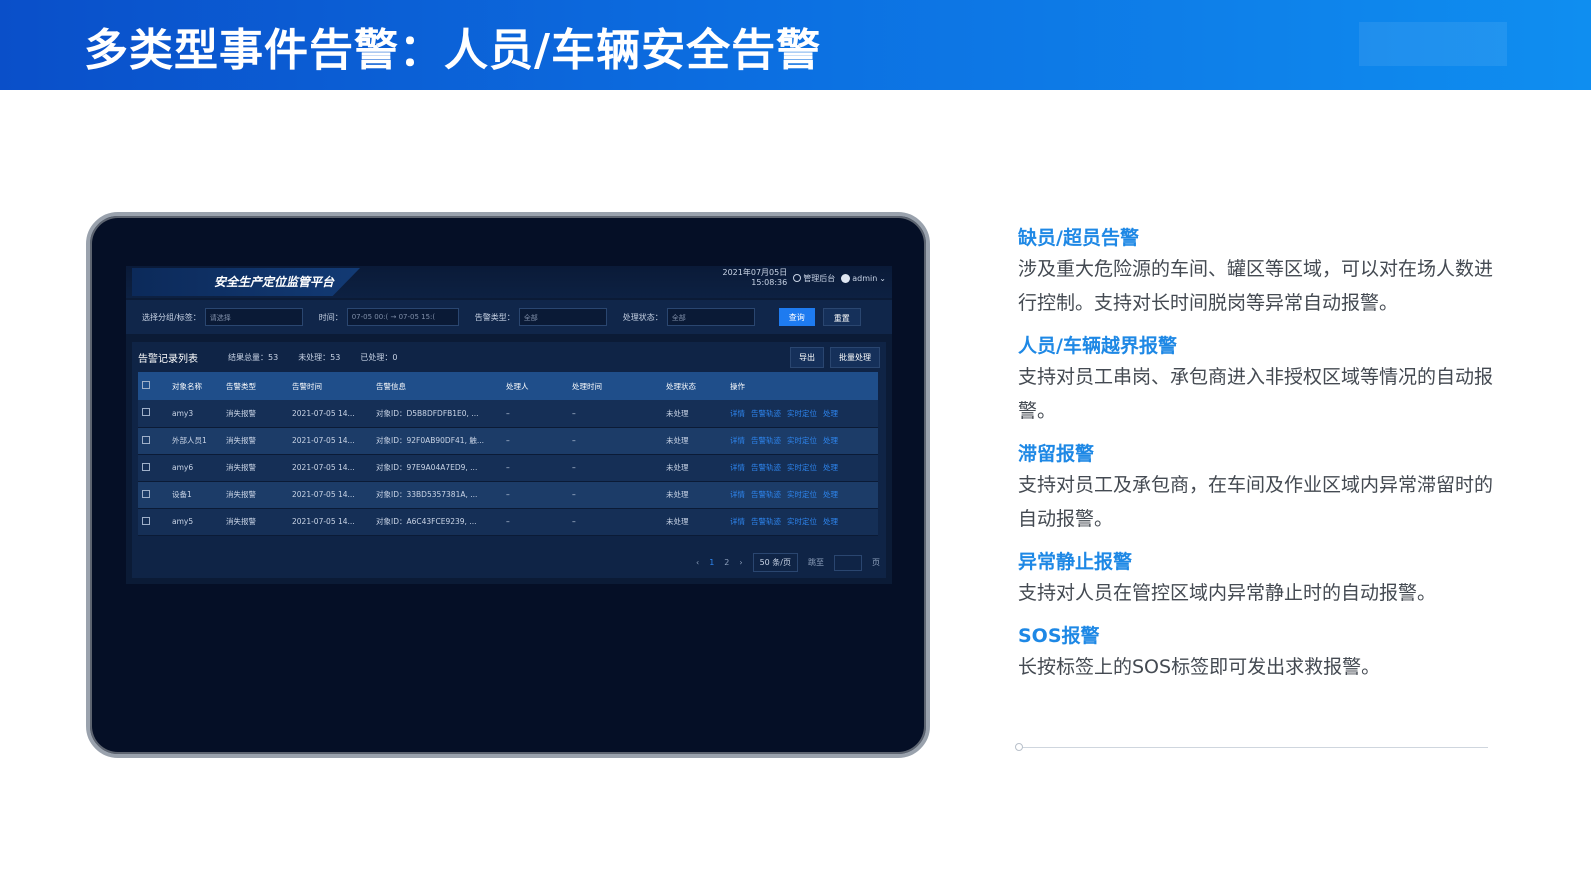 This screenshot has width=1591, height=892. What do you see at coordinates (642, 317) in the screenshot?
I see `status-label: 处理状态：` at bounding box center [642, 317].